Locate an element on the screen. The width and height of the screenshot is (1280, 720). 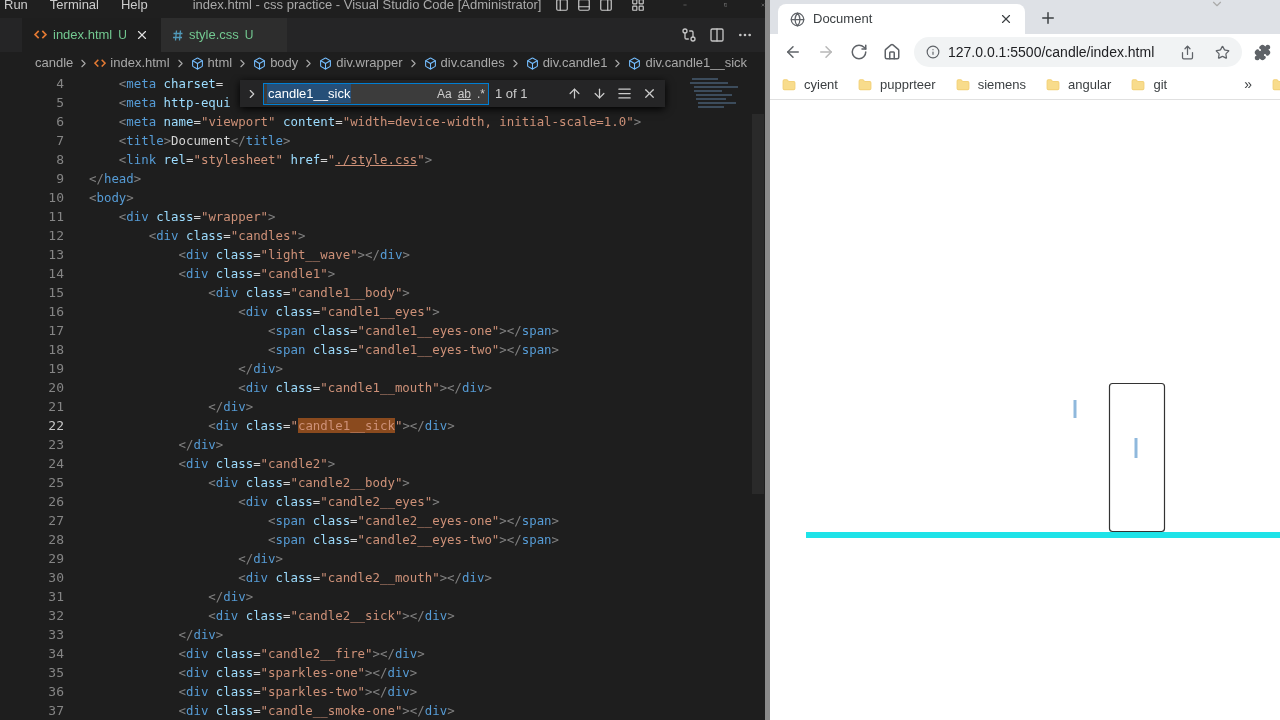
match-count: 1 of 1 is located at coordinates (511, 93).